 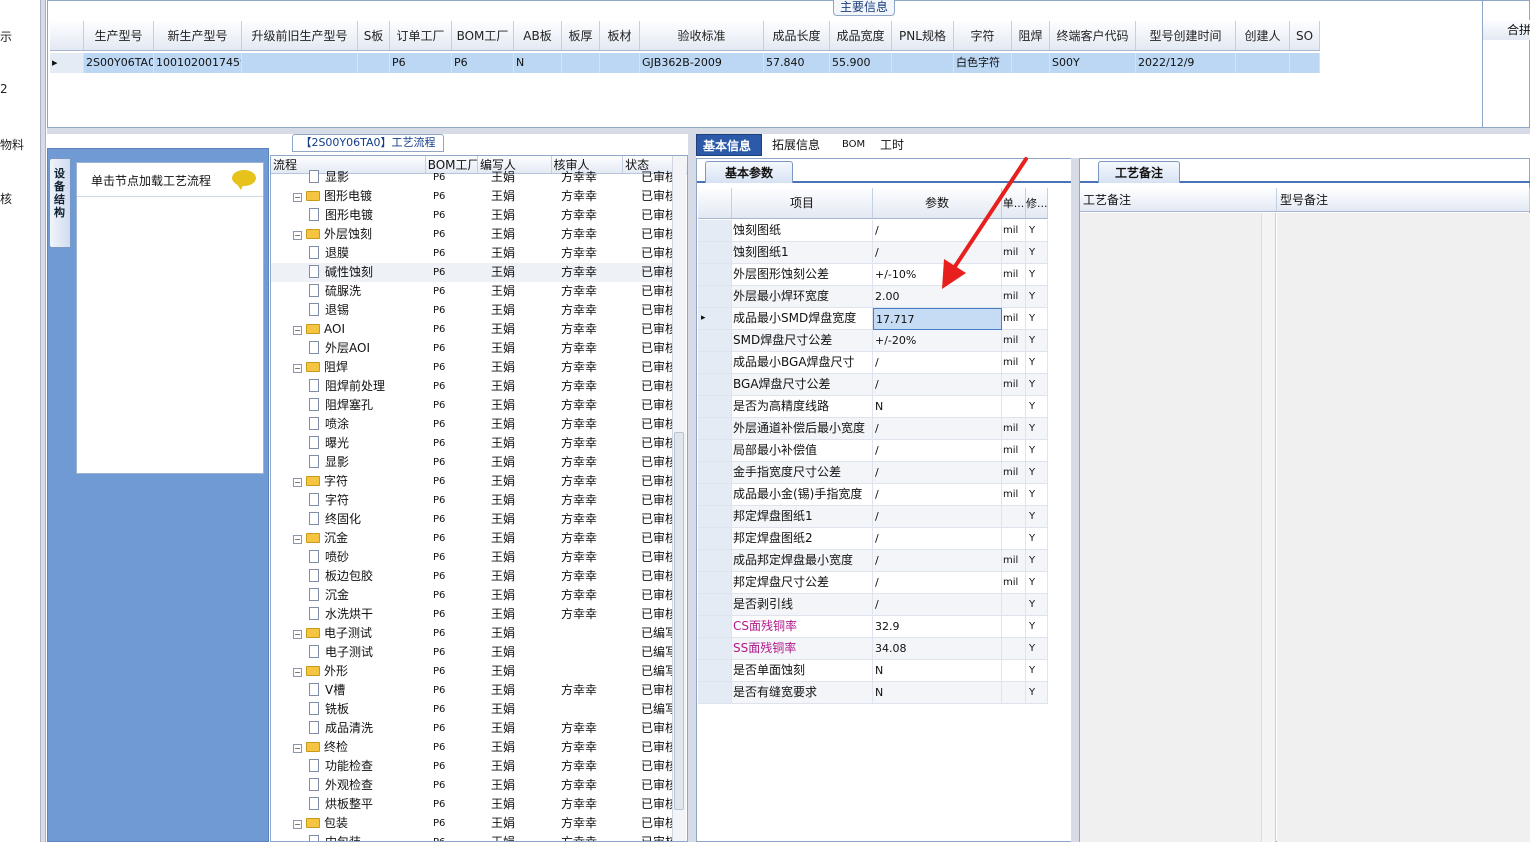 What do you see at coordinates (473, 538) in the screenshot?
I see `process-row: − 沉金 P6 王娟 方幸幸 已审核` at bounding box center [473, 538].